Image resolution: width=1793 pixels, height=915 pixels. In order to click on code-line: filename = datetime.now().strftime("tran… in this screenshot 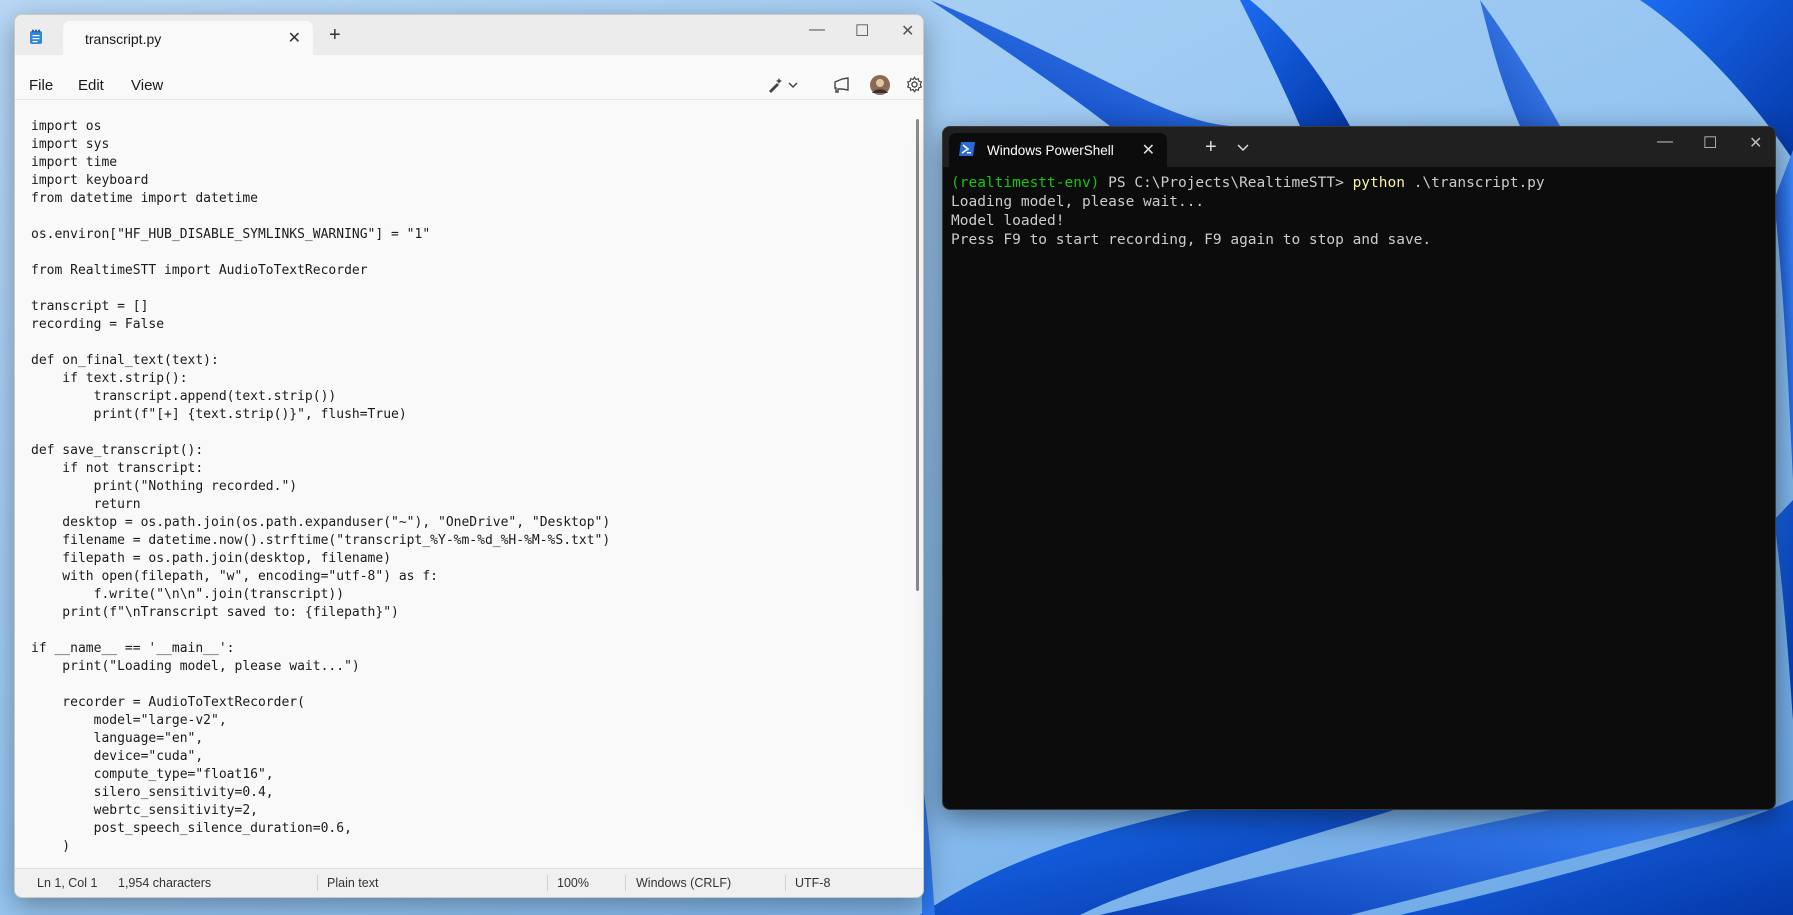, I will do `click(336, 540)`.